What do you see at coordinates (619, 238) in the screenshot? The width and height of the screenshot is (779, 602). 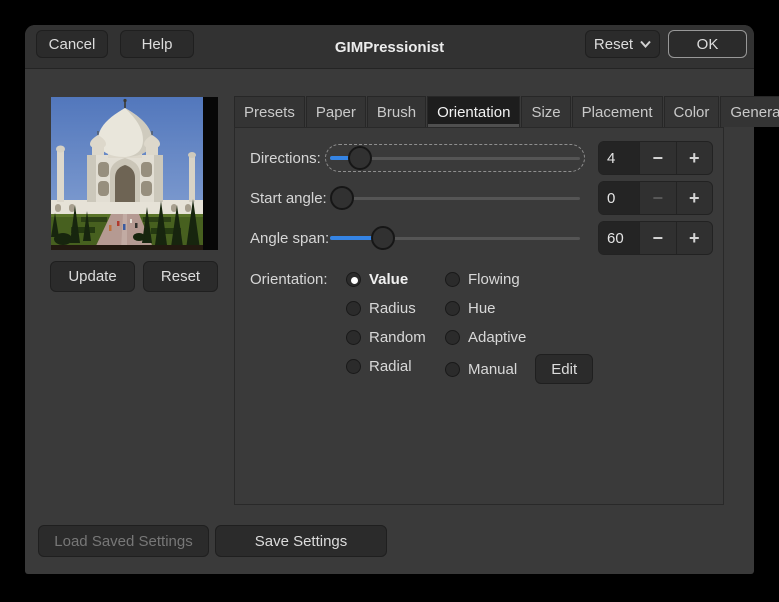 I see `angle-span-value: 60` at bounding box center [619, 238].